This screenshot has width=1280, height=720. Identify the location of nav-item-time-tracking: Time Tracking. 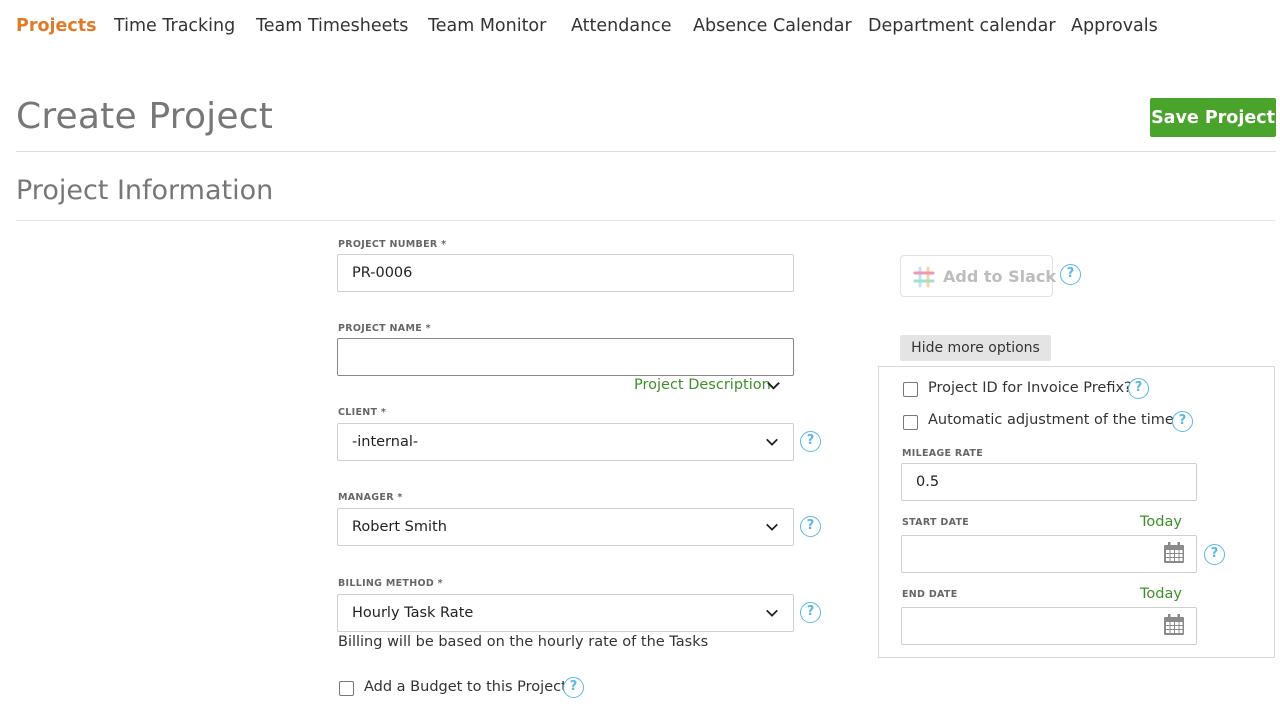
(174, 26).